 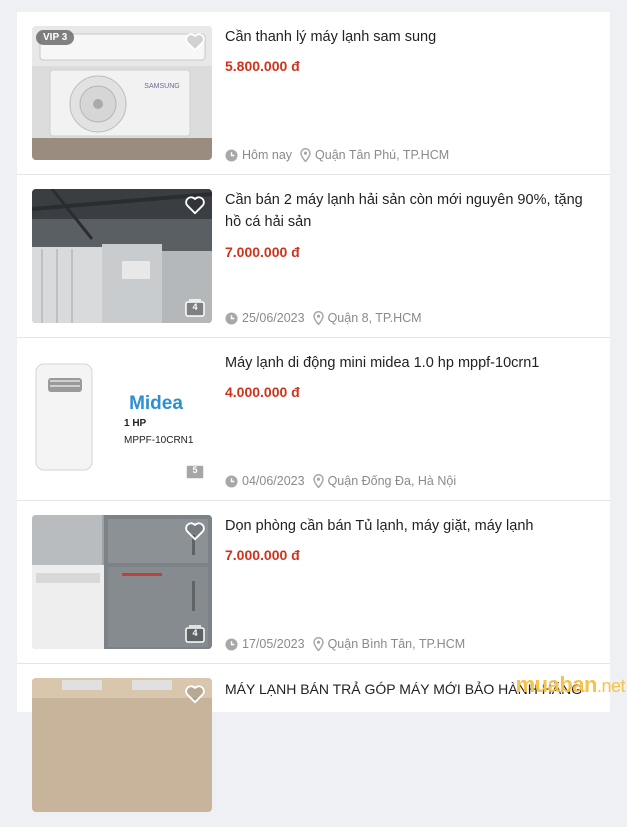 What do you see at coordinates (135, 423) in the screenshot?
I see `thumb-hp-text: 1 HP` at bounding box center [135, 423].